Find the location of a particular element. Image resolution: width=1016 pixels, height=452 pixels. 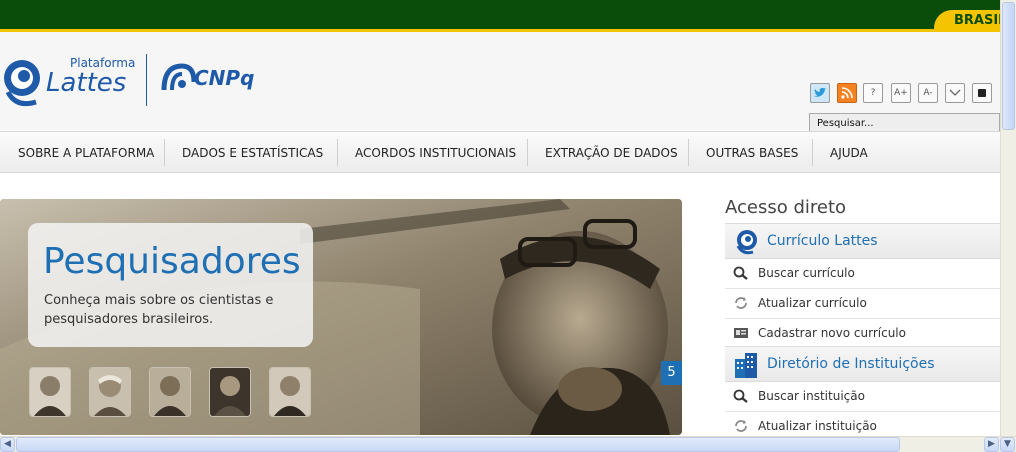

chevron-down-icon is located at coordinates (955, 93).